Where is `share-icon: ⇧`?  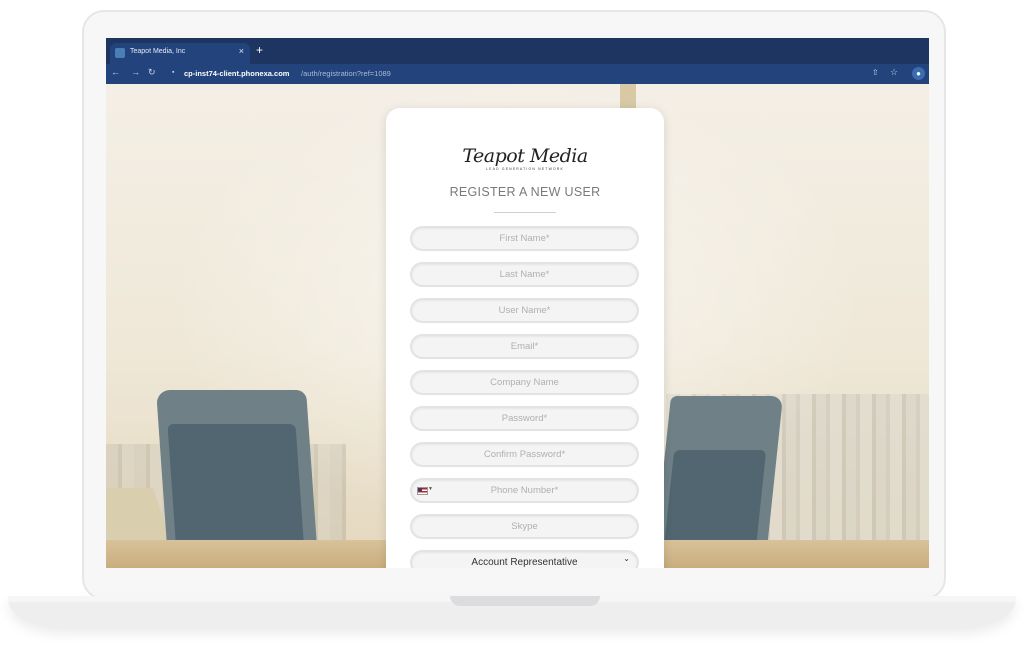
share-icon: ⇧ is located at coordinates (875, 72).